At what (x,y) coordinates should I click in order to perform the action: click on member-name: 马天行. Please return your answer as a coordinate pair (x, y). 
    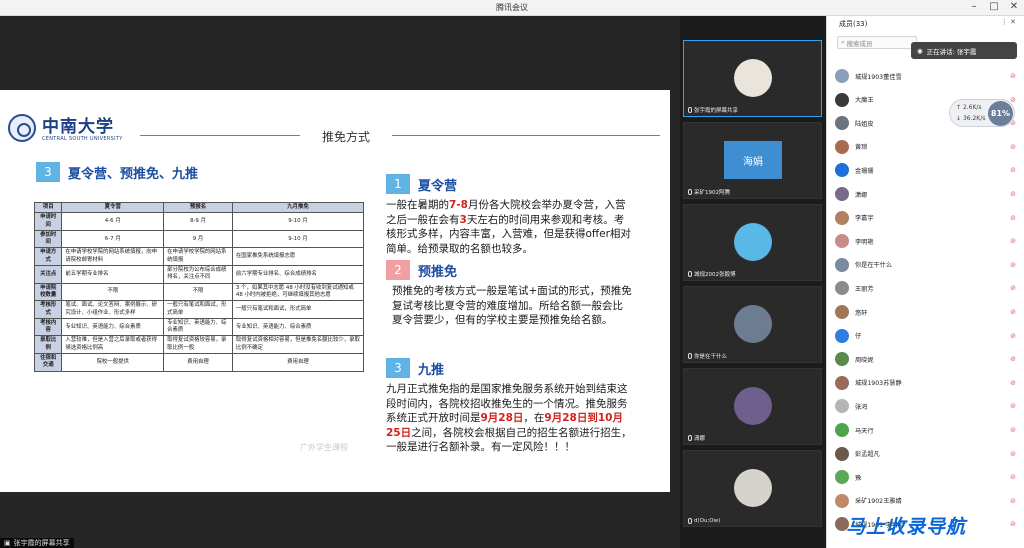
    Looking at the image, I should click on (864, 431).